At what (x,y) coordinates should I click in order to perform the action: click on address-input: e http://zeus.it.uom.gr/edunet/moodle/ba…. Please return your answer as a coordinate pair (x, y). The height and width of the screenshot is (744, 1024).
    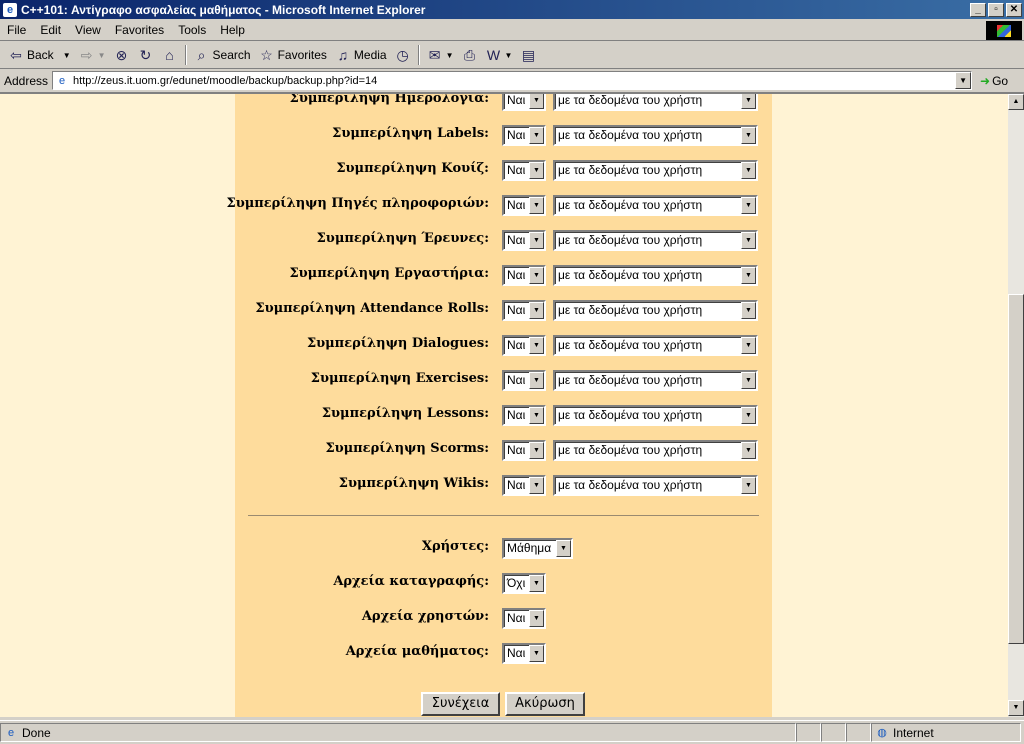
    Looking at the image, I should click on (512, 80).